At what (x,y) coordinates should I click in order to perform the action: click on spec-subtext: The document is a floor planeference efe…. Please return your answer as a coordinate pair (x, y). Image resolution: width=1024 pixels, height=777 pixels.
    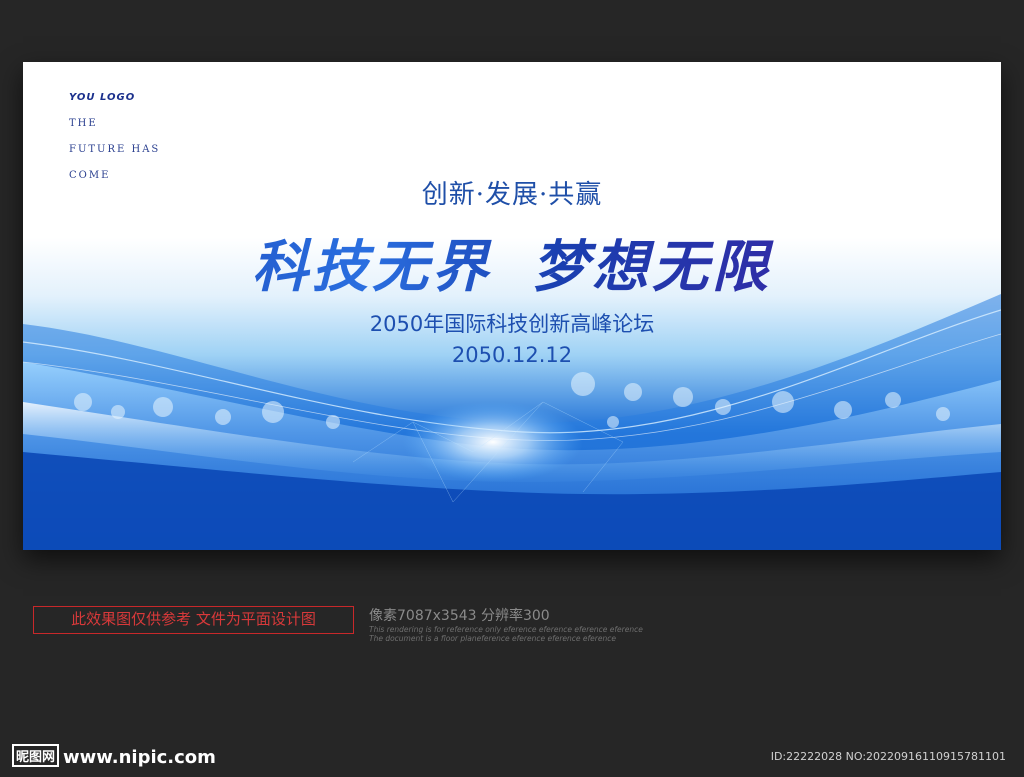
    Looking at the image, I should click on (492, 638).